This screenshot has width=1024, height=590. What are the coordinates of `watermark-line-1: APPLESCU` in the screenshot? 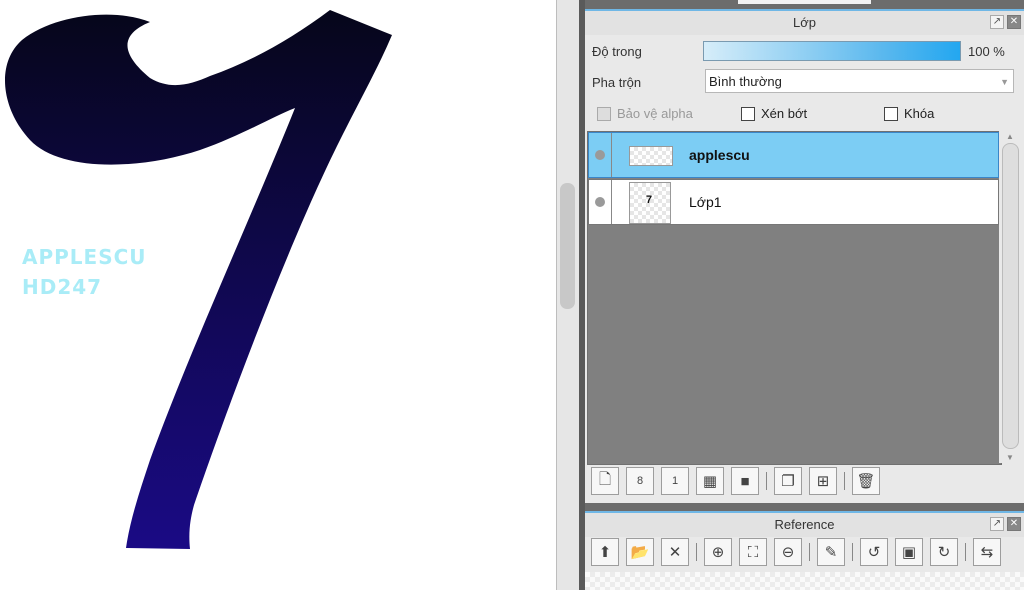 It's located at (84, 257).